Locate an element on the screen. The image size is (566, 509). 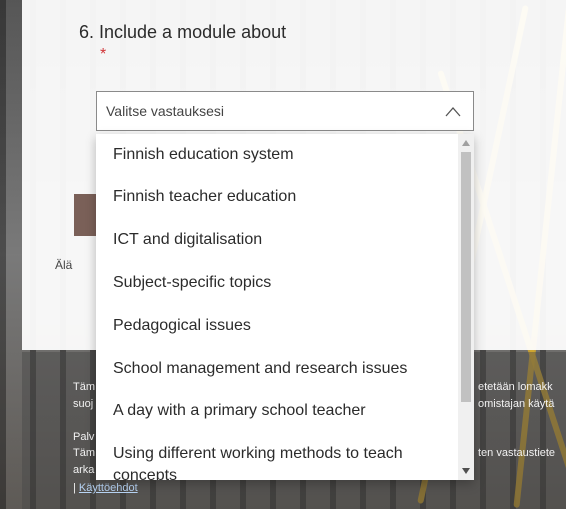
chevron-up-icon is located at coordinates (453, 112).